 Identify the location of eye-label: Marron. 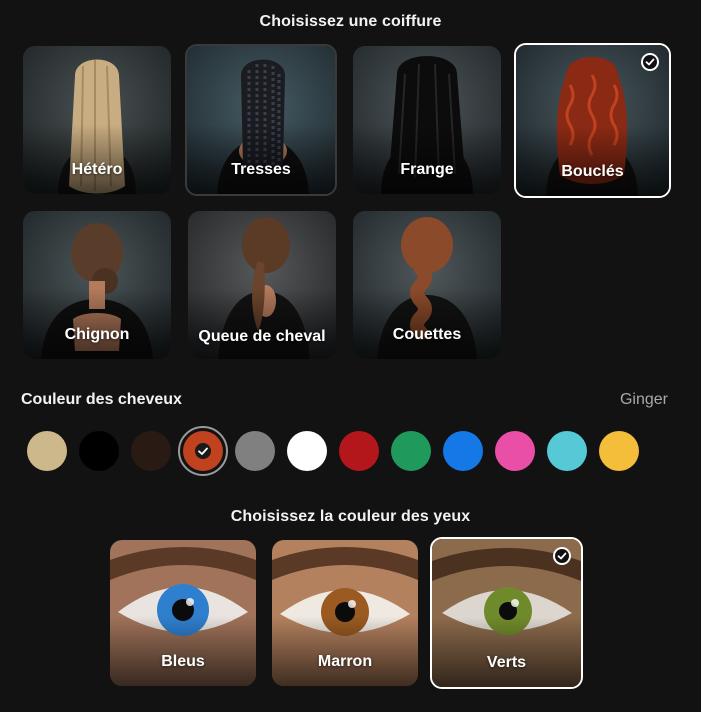
(345, 661).